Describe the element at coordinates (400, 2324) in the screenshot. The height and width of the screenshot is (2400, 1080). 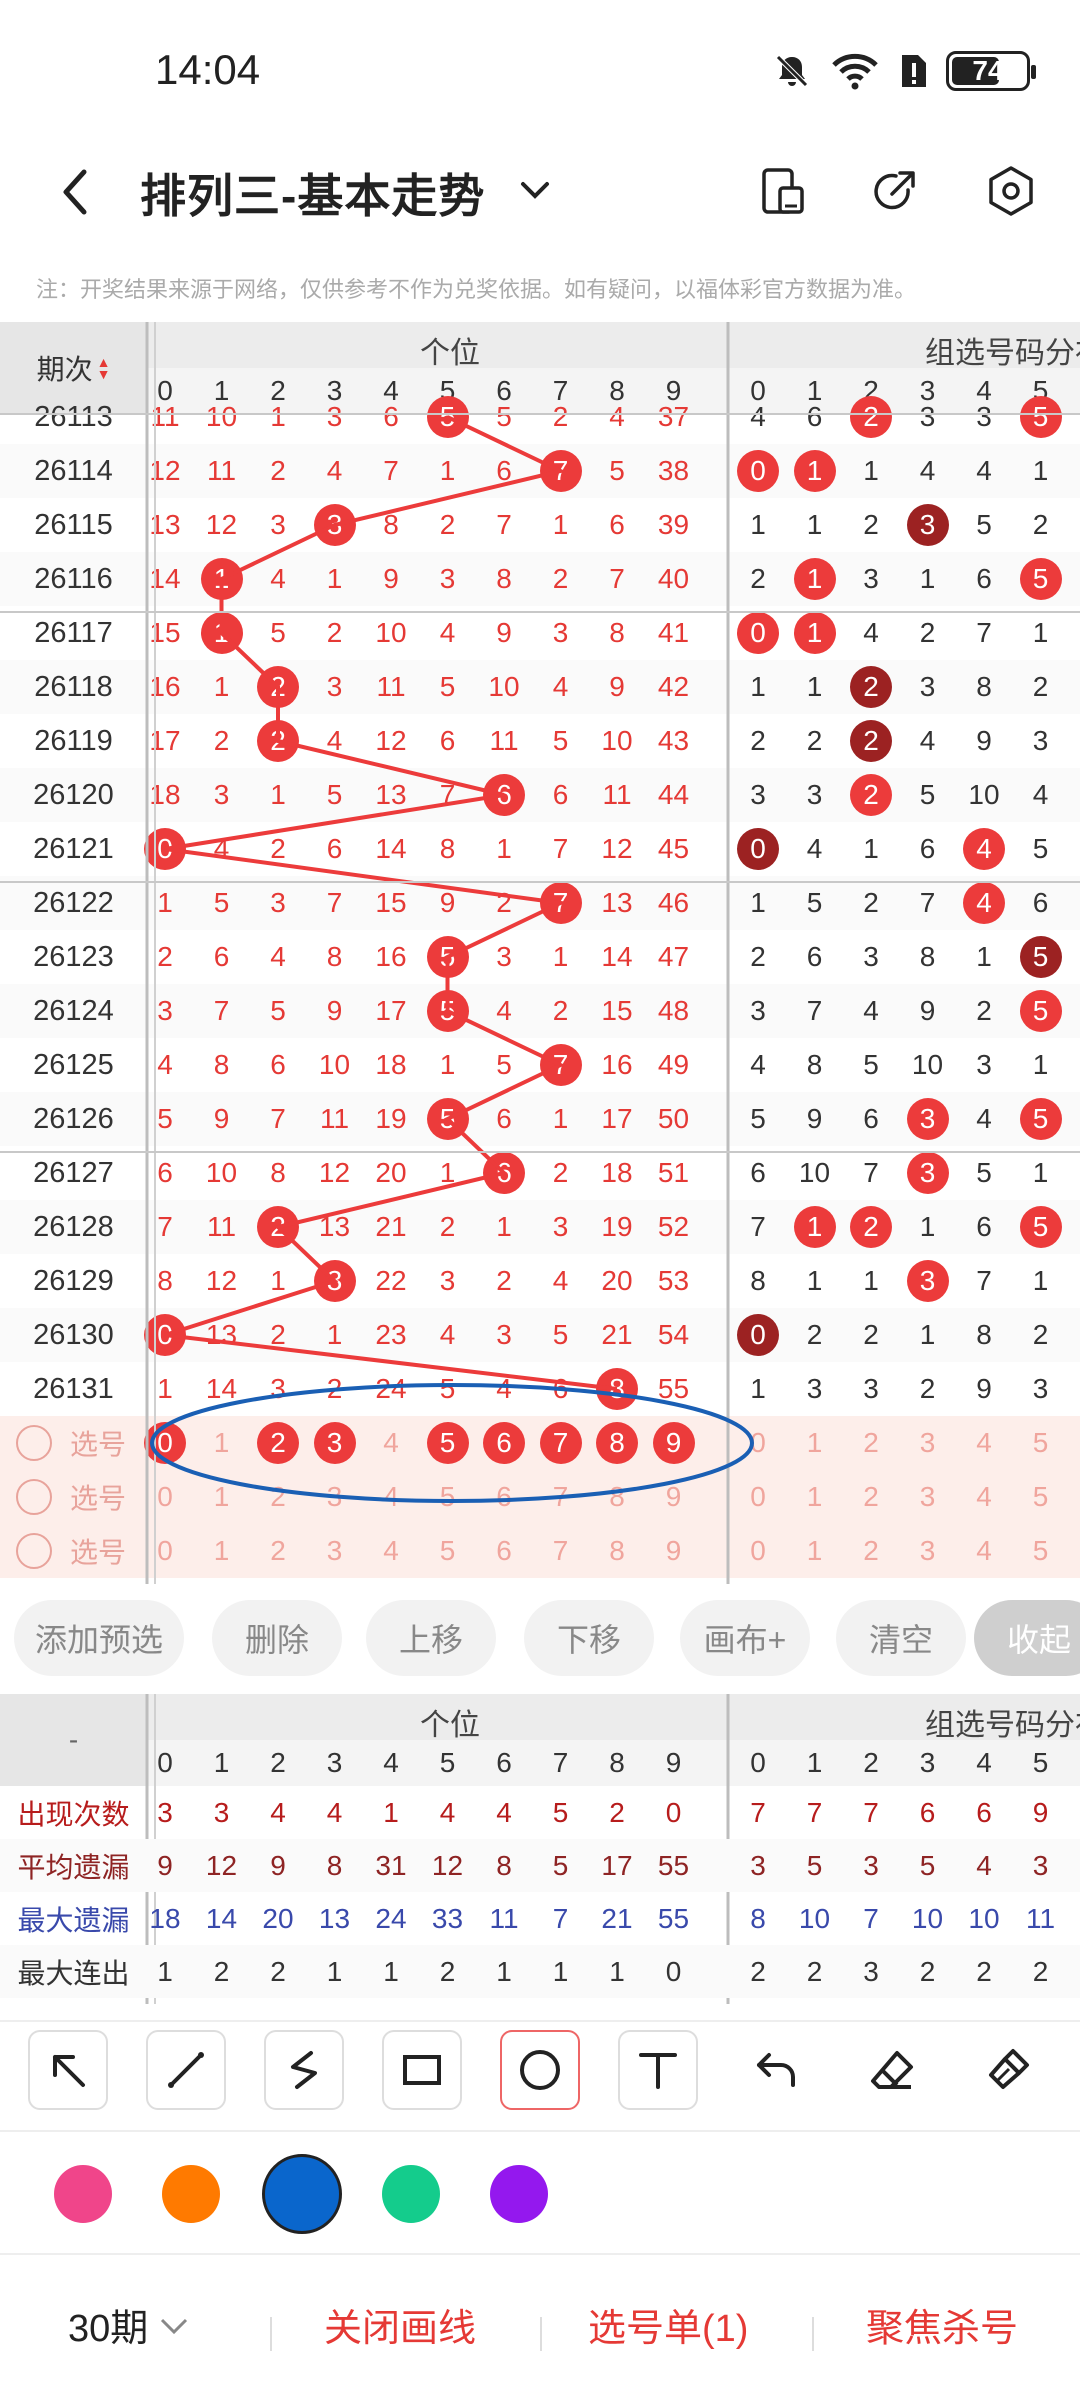
I see `close-drawing-button: 关闭画线` at that location.